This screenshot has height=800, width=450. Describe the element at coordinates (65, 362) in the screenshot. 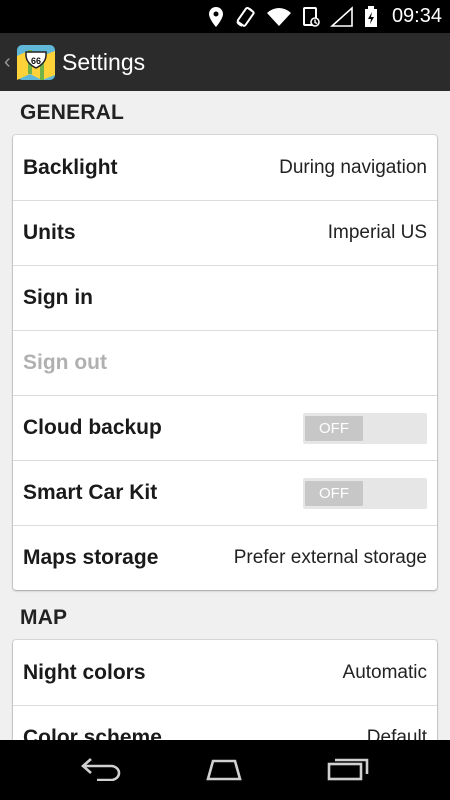

I see `setting-label: Sign out` at that location.